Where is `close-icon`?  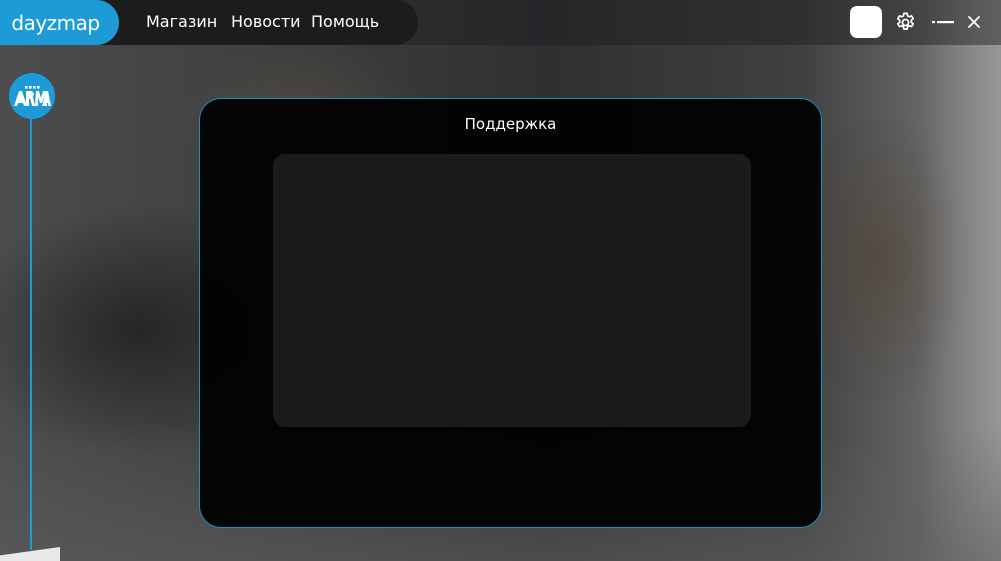 close-icon is located at coordinates (974, 22).